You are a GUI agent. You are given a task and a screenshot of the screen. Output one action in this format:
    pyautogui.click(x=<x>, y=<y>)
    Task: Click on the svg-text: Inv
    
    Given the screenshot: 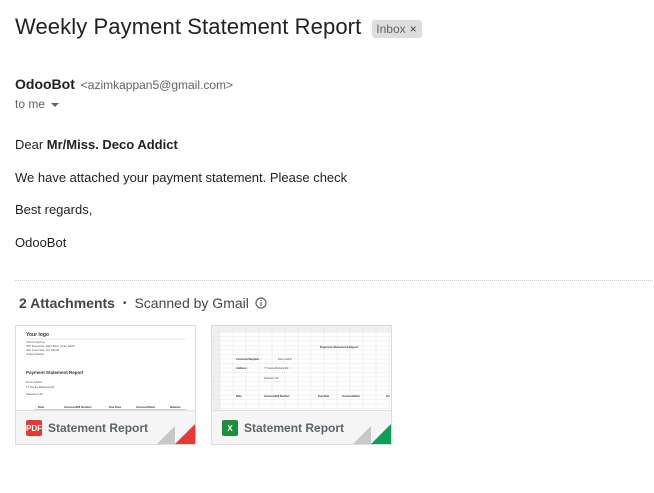 What is the action you would take?
    pyautogui.click(x=388, y=396)
    